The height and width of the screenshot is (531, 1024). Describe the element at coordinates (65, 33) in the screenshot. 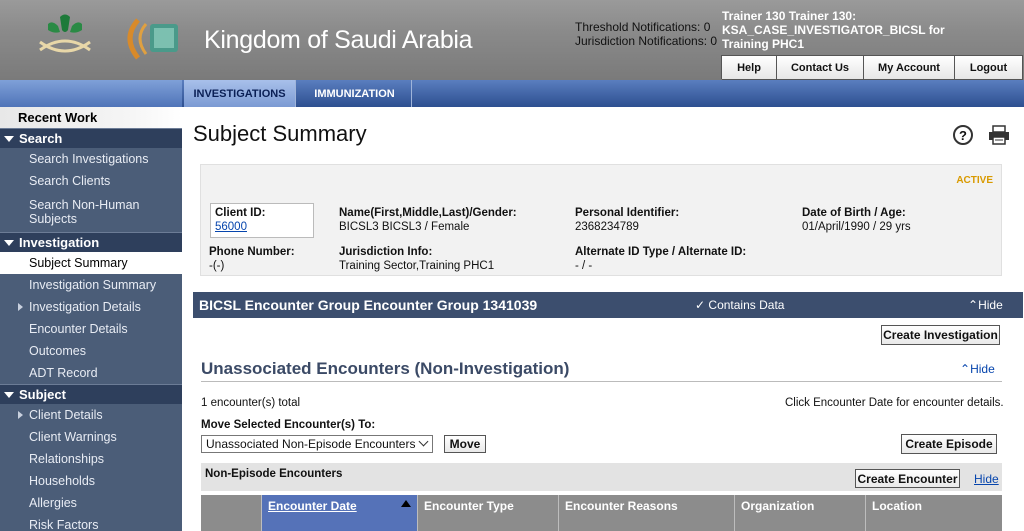

I see `ksa-emblem-logo` at that location.